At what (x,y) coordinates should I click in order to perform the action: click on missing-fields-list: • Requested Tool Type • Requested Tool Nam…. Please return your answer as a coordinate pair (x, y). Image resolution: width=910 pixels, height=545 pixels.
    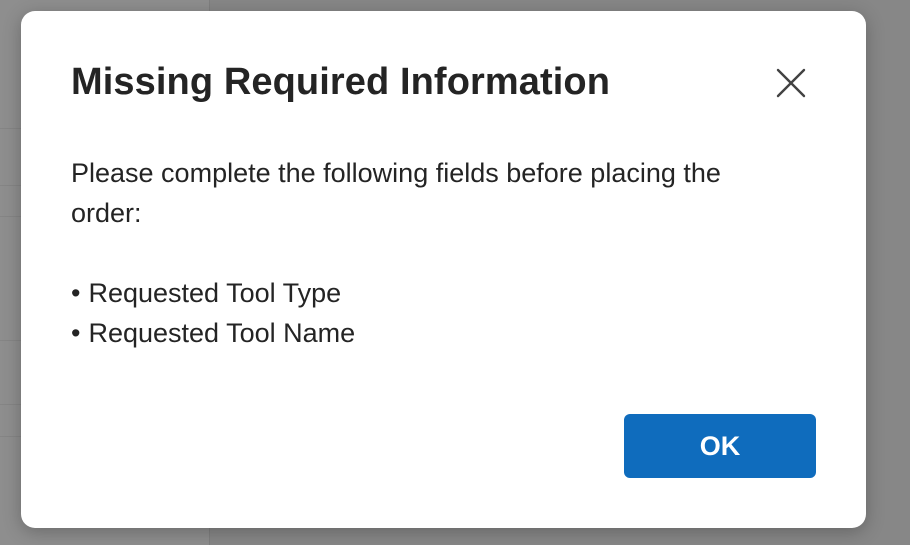
    Looking at the image, I should click on (431, 313).